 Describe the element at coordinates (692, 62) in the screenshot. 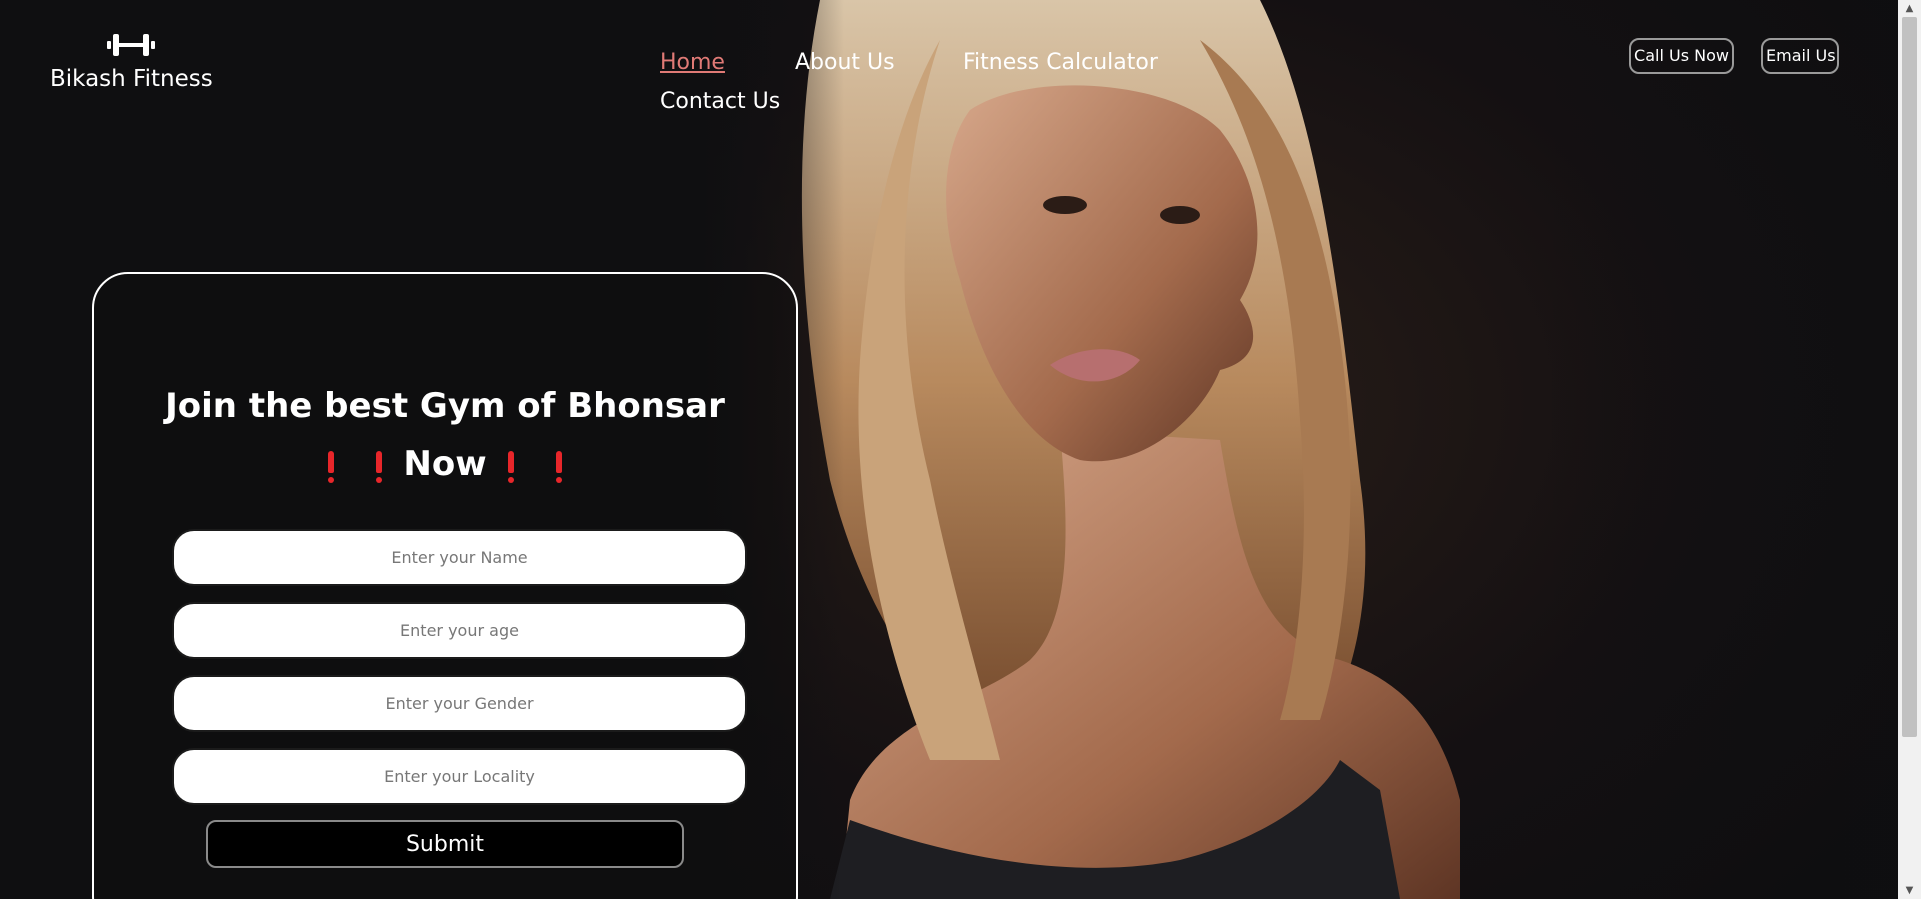

I see `nav-link-home: Home` at that location.